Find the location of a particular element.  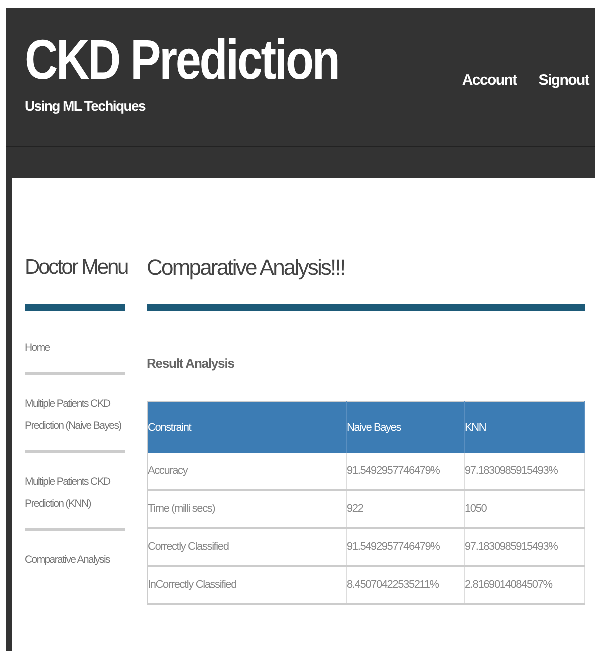

site-title: CKD Prediction is located at coordinates (182, 60).